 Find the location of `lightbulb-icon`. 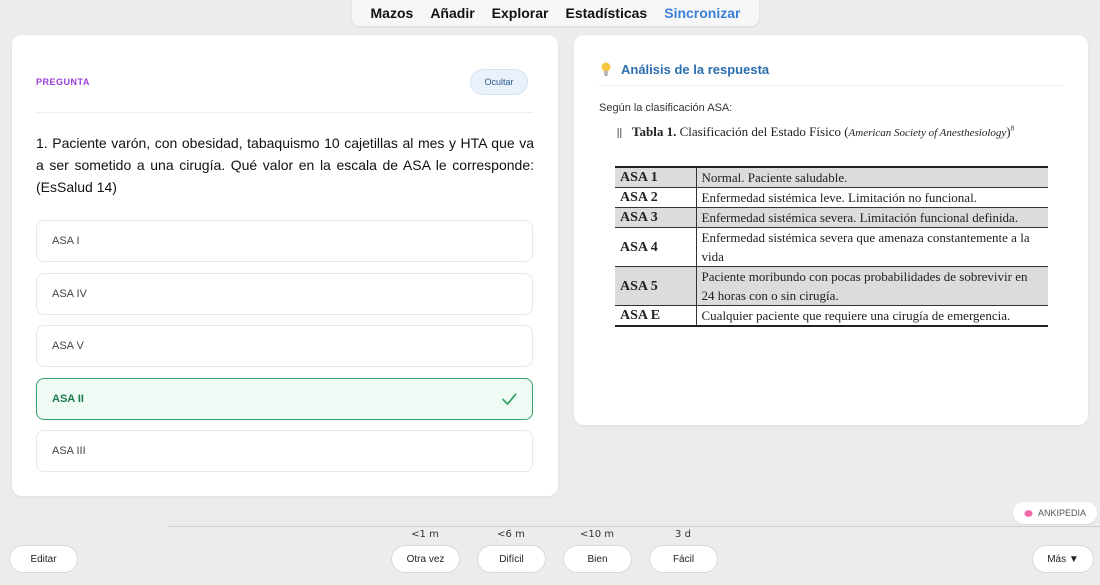

lightbulb-icon is located at coordinates (606, 69).